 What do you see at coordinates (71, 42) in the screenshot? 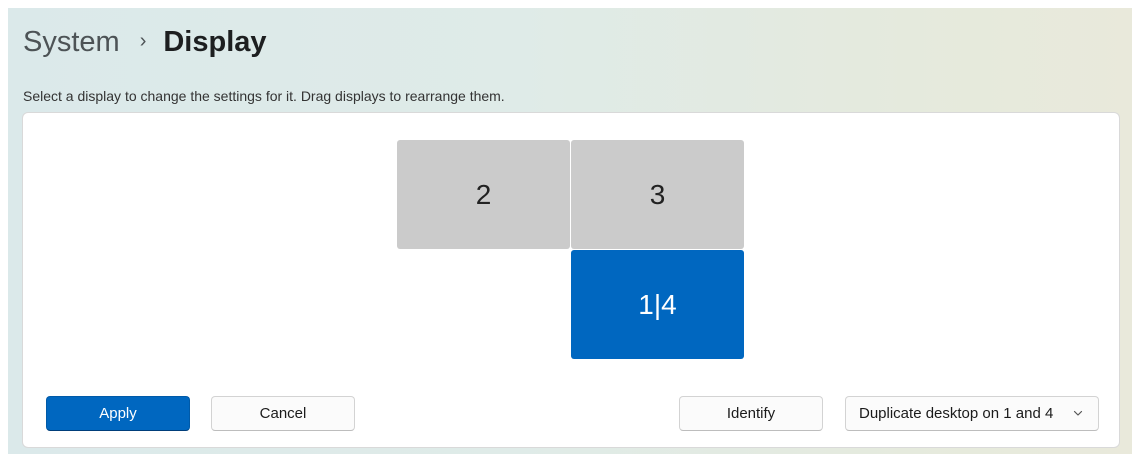
I see `breadcrumb-system-link: System` at bounding box center [71, 42].